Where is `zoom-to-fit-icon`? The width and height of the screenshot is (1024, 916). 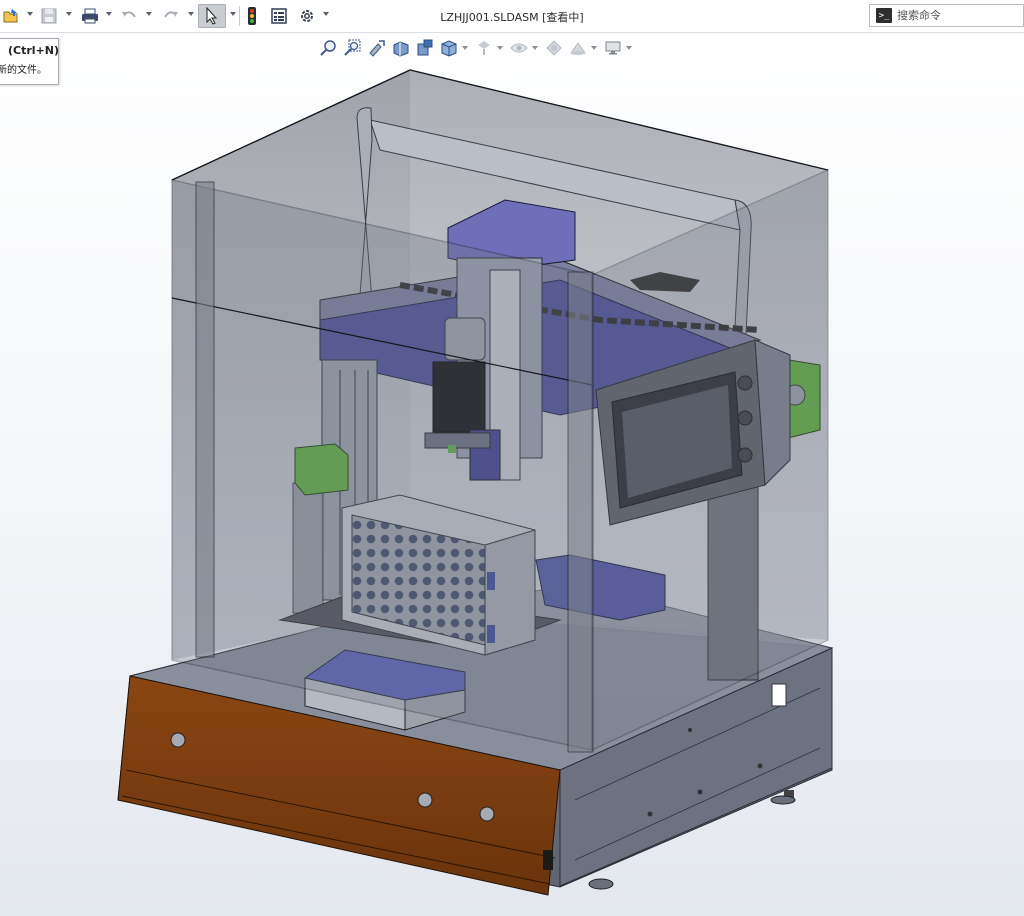
zoom-to-fit-icon is located at coordinates (328, 48).